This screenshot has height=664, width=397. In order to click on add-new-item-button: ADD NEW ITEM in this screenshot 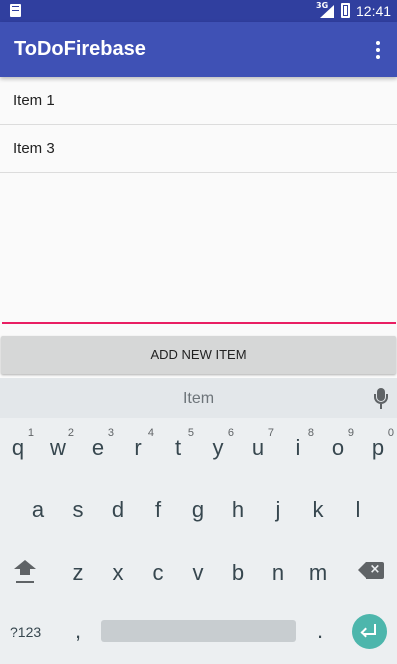, I will do `click(198, 355)`.